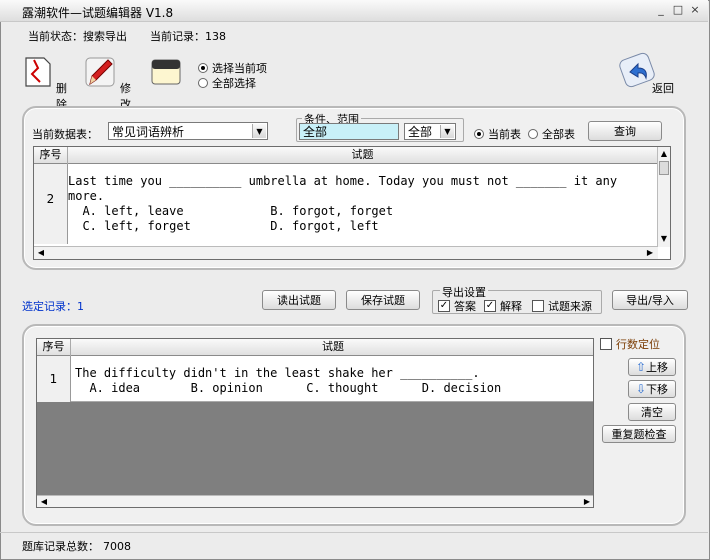 The image size is (710, 560). What do you see at coordinates (652, 367) in the screenshot?
I see `move-up-button: ⇧ 上移` at bounding box center [652, 367].